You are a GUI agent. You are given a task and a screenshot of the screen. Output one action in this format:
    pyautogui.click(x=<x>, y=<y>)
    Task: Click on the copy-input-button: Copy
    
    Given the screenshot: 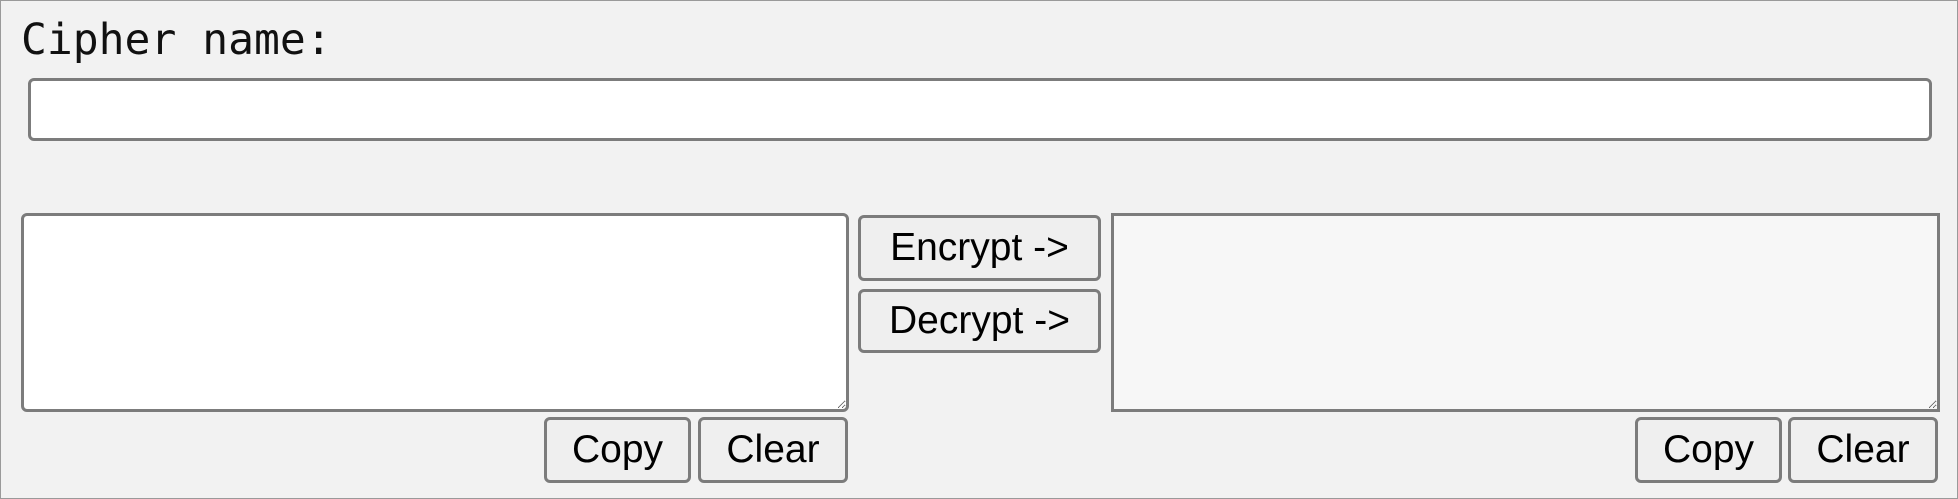 What is the action you would take?
    pyautogui.click(x=617, y=450)
    